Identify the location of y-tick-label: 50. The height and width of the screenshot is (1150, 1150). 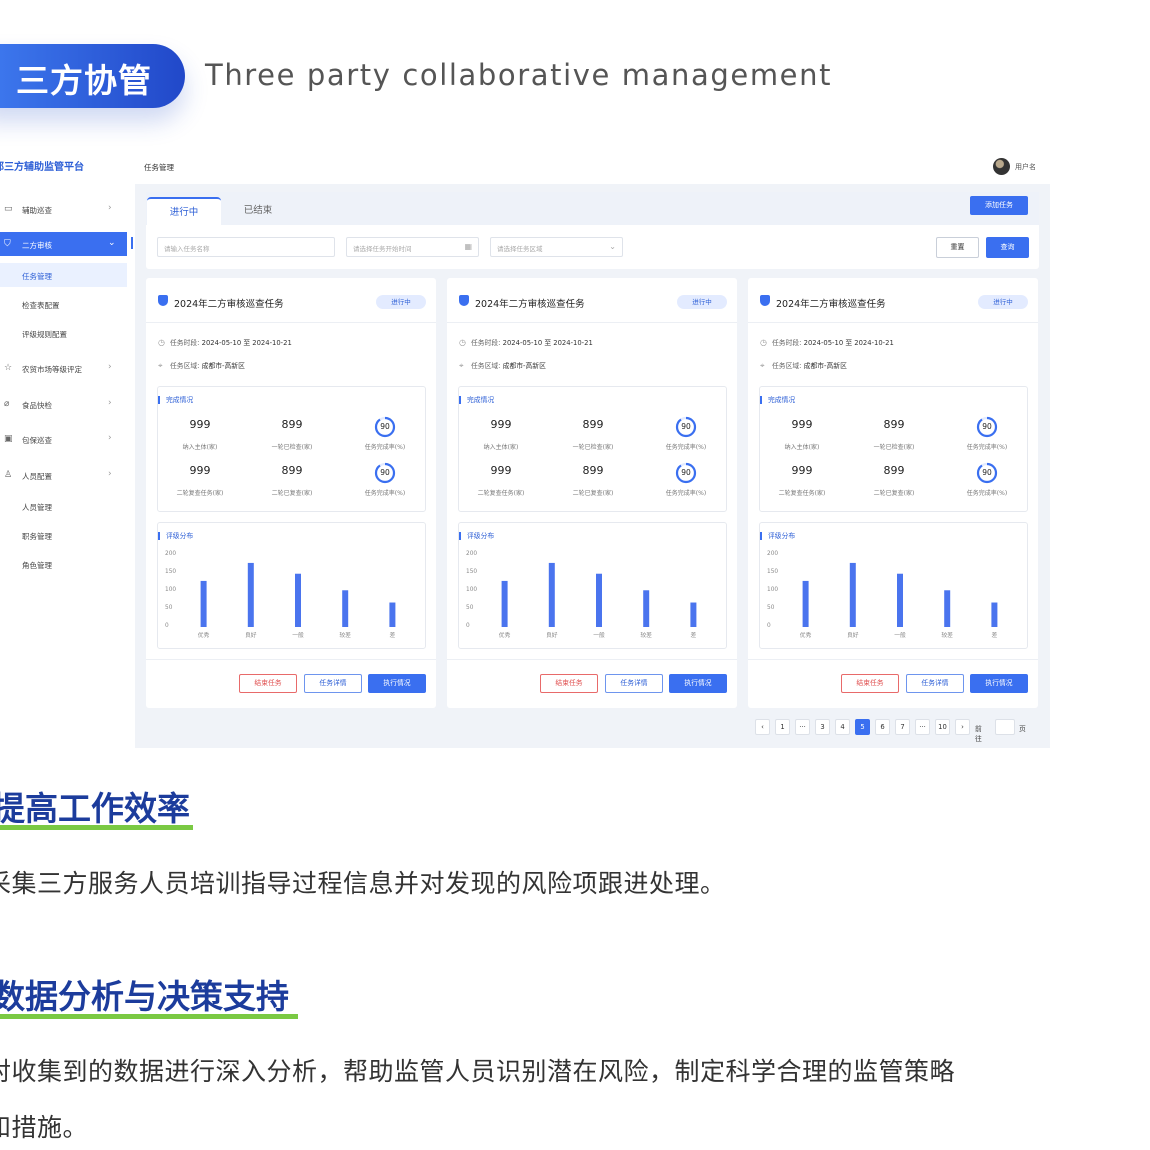
(169, 608).